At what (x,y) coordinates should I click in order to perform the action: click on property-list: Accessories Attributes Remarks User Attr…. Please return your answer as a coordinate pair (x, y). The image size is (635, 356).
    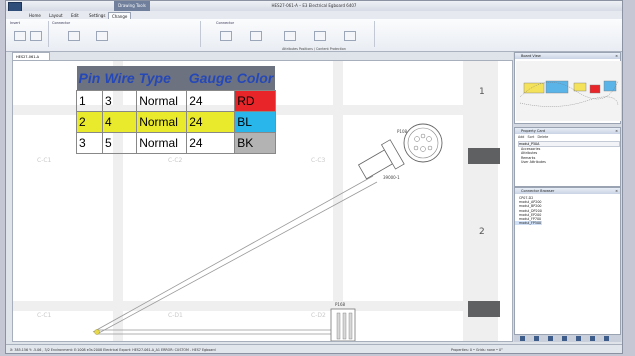
    Looking at the image, I should click on (533, 156).